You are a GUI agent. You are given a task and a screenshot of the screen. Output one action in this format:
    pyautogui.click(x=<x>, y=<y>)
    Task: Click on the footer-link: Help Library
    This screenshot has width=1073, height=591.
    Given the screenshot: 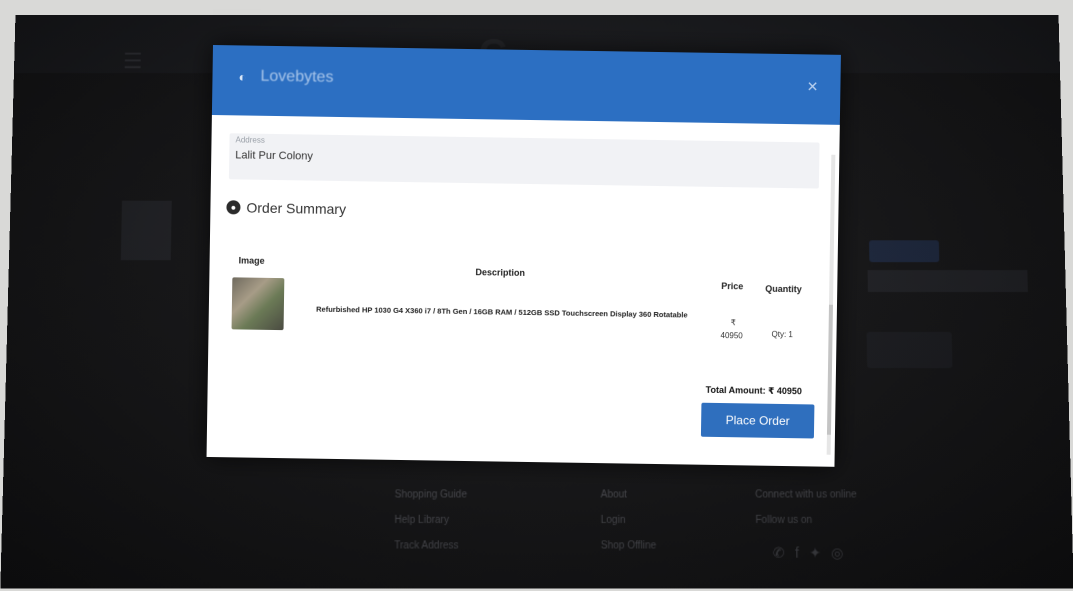 What is the action you would take?
    pyautogui.click(x=430, y=520)
    